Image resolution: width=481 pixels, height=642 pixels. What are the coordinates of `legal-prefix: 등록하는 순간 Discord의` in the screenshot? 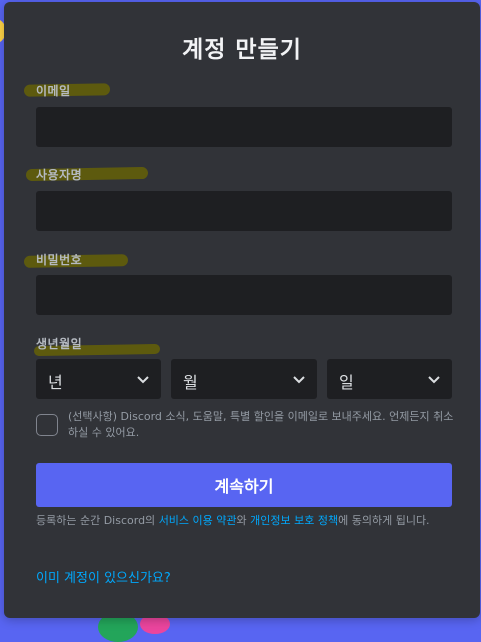 It's located at (97, 520).